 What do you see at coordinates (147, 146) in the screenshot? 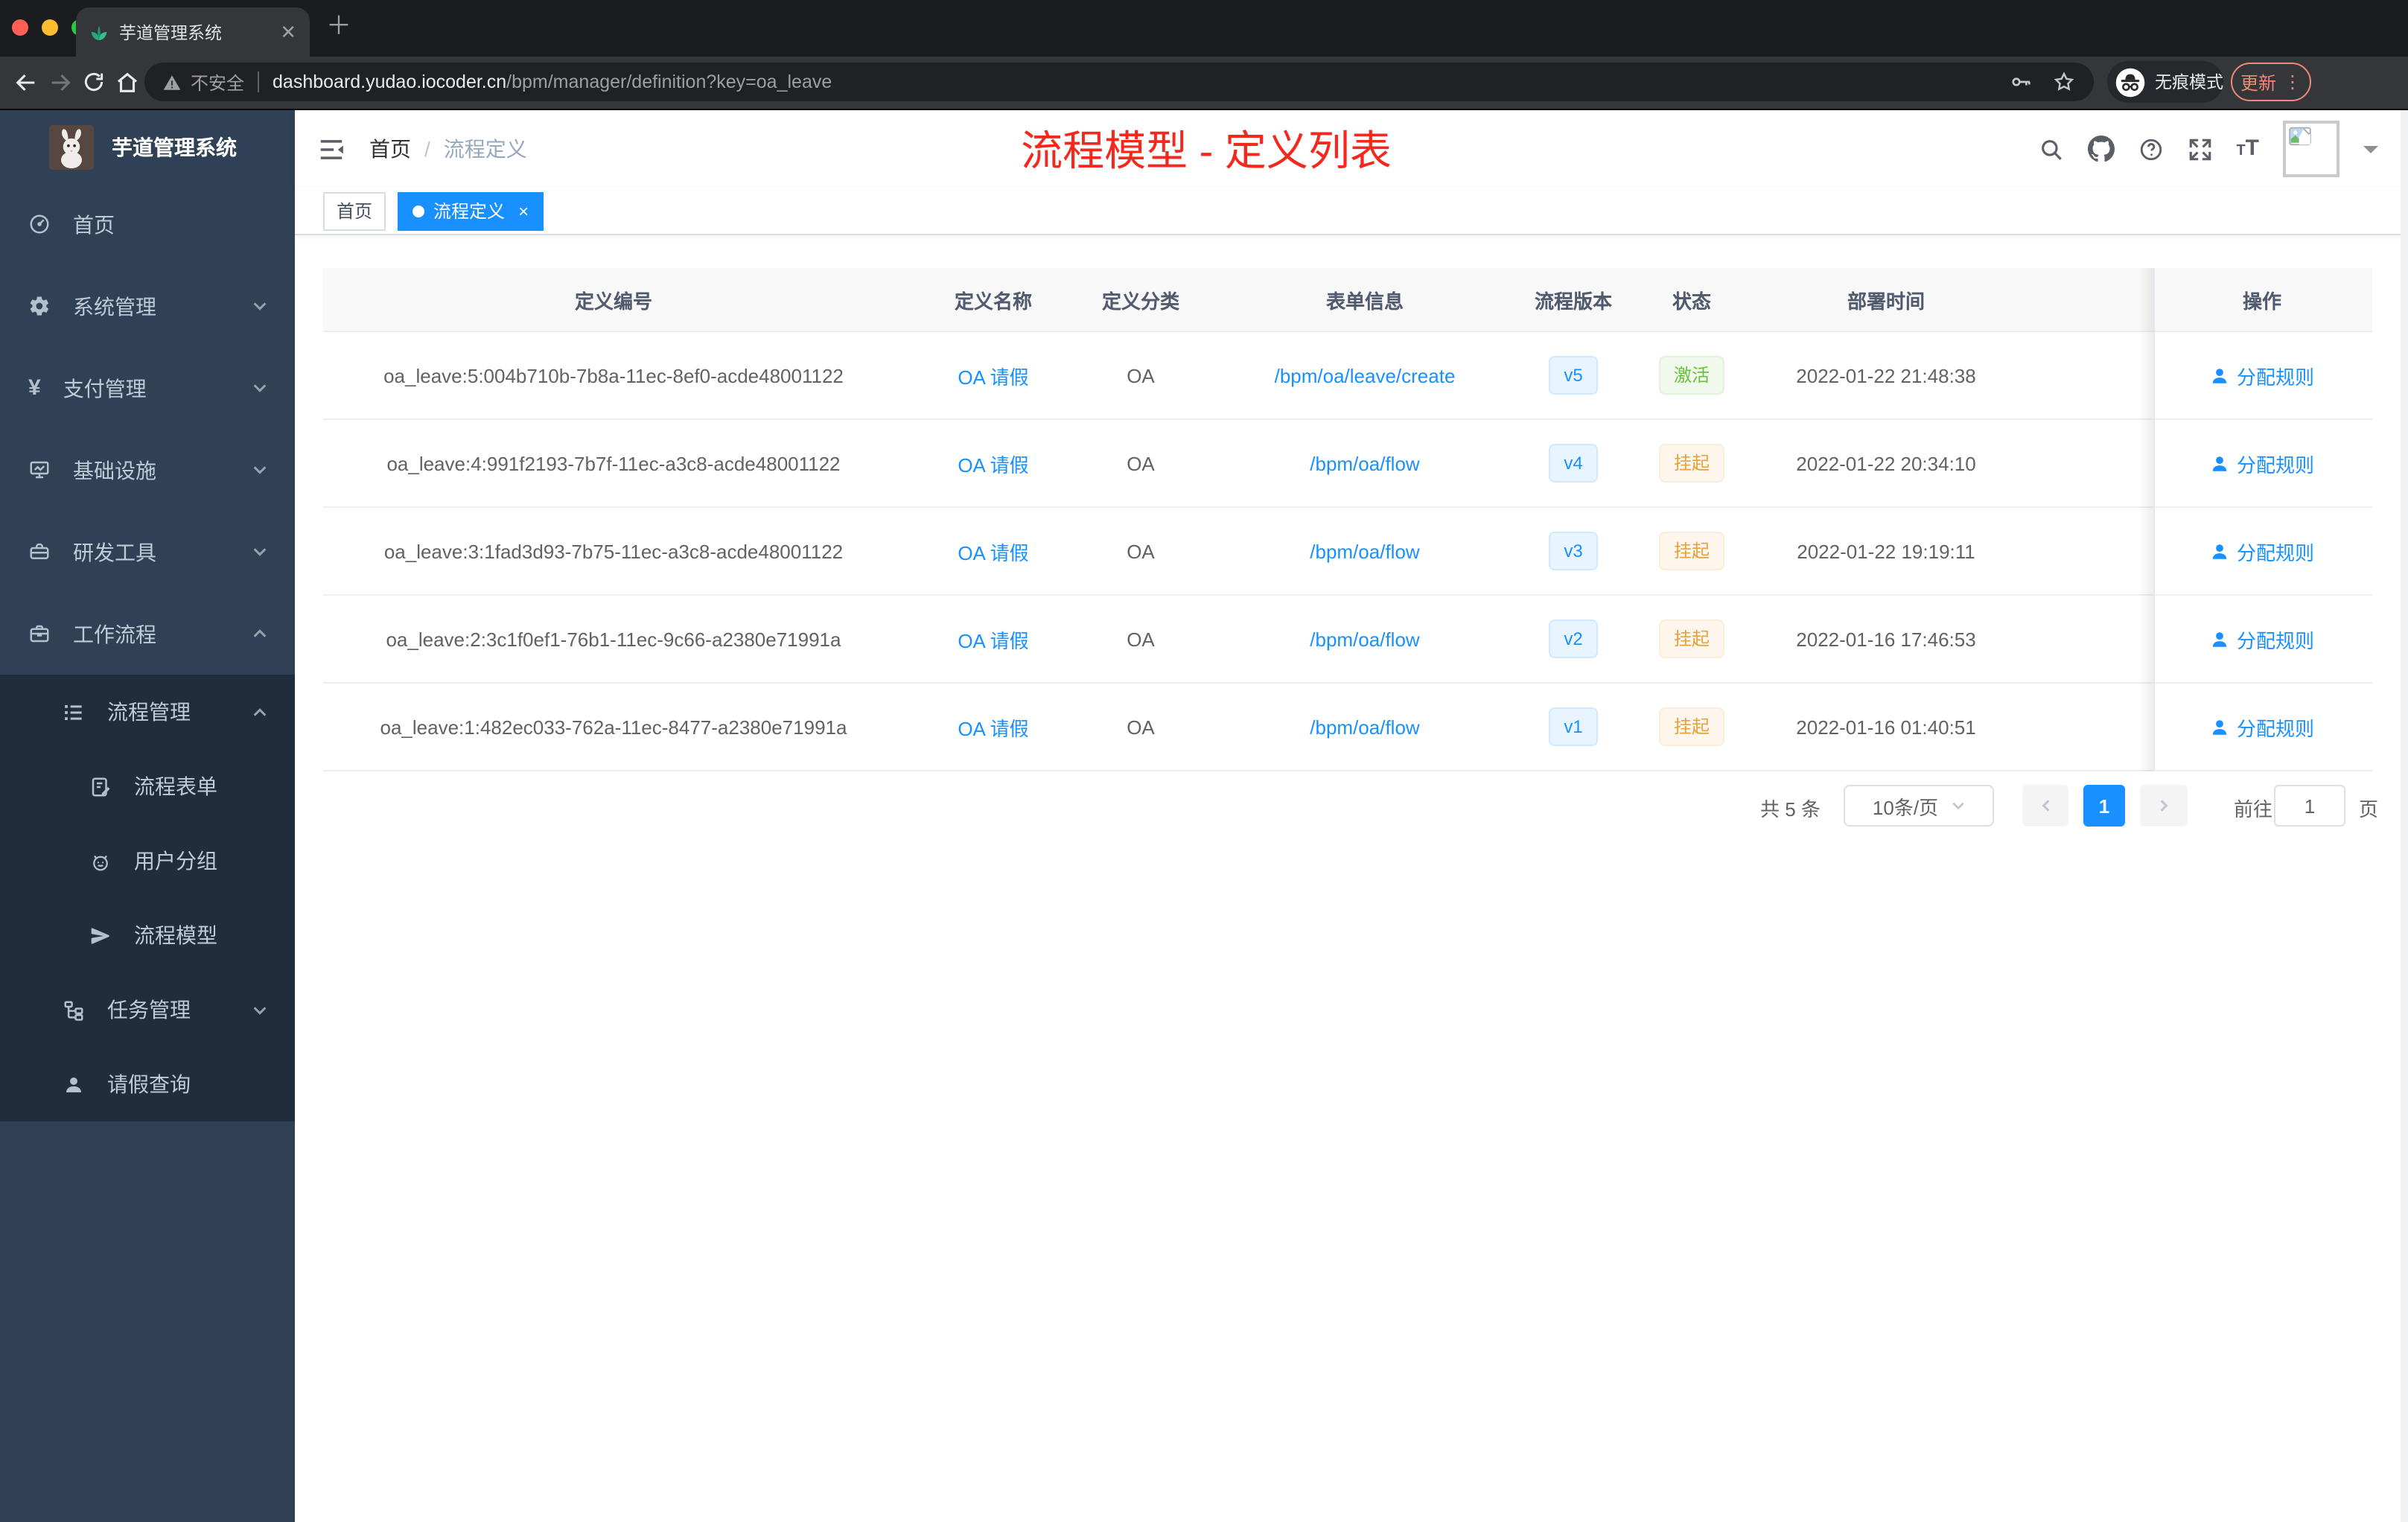
I see `sidebar-logo: 芋道管理系统` at bounding box center [147, 146].